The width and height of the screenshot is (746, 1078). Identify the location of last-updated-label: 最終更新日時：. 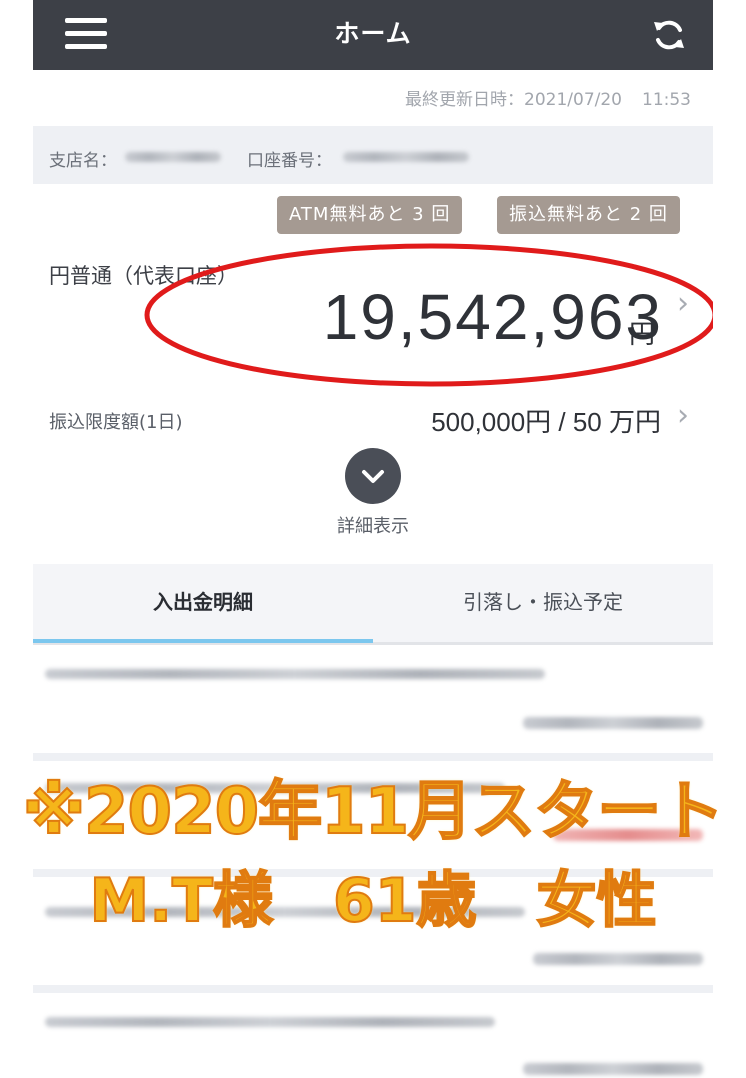
(465, 100).